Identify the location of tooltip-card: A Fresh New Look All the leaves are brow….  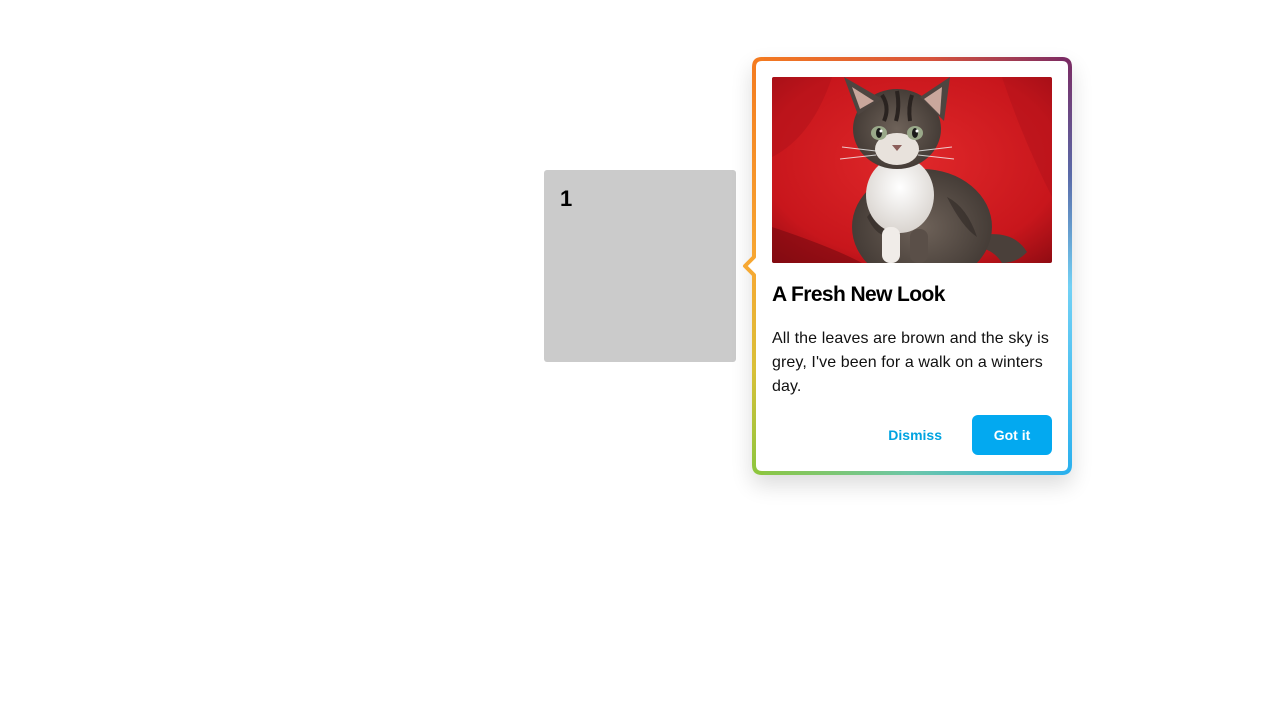
(912, 238).